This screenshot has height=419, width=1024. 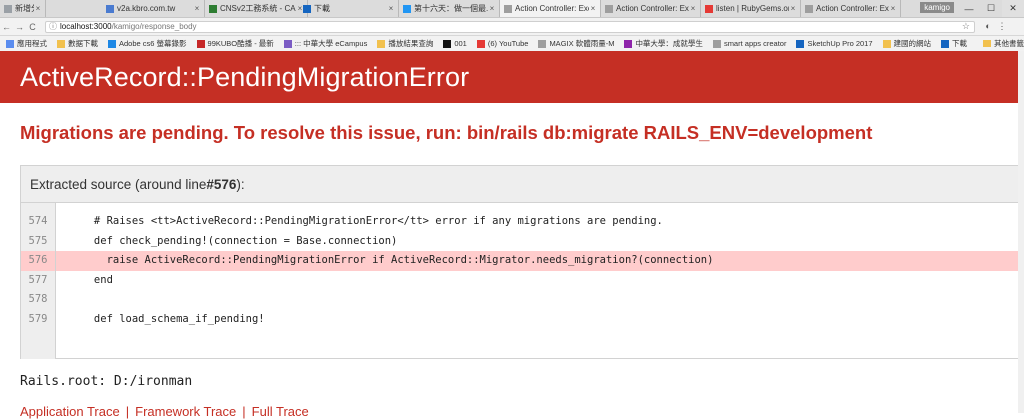 I want to click on bookmark-item: 數据下載, so click(x=77, y=43).